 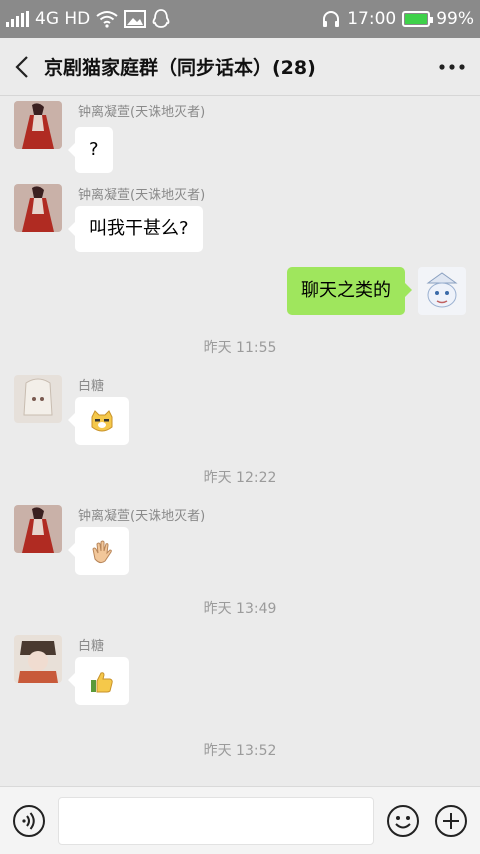 What do you see at coordinates (102, 552) in the screenshot?
I see `waving-hand-emoji` at bounding box center [102, 552].